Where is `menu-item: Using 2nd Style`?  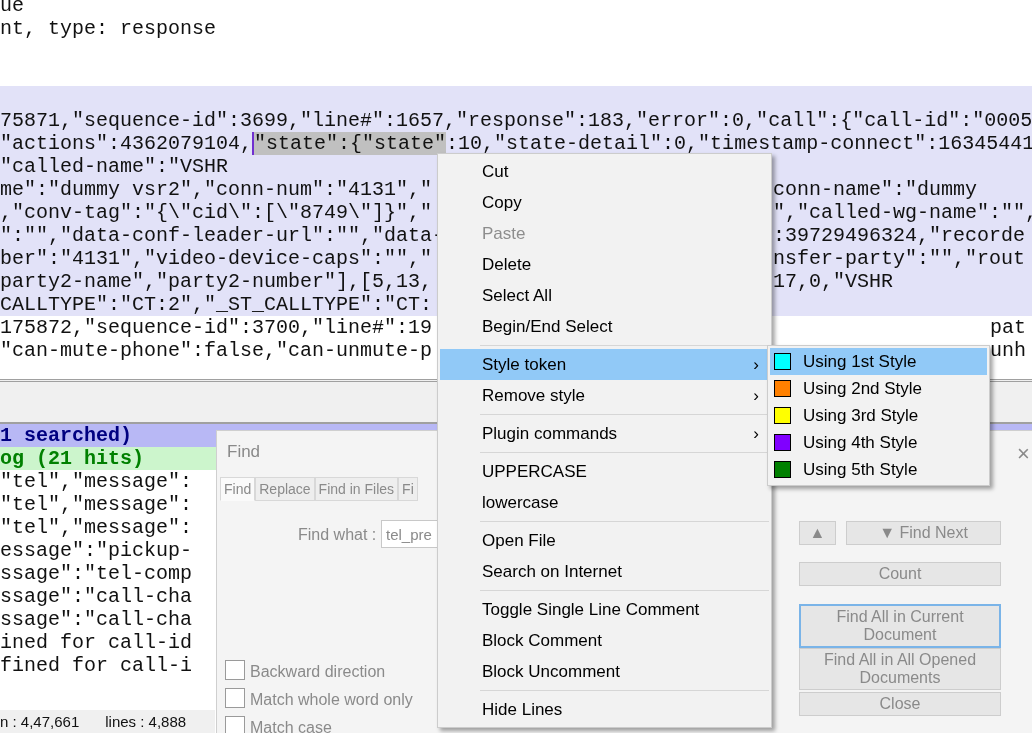
menu-item: Using 2nd Style is located at coordinates (878, 388).